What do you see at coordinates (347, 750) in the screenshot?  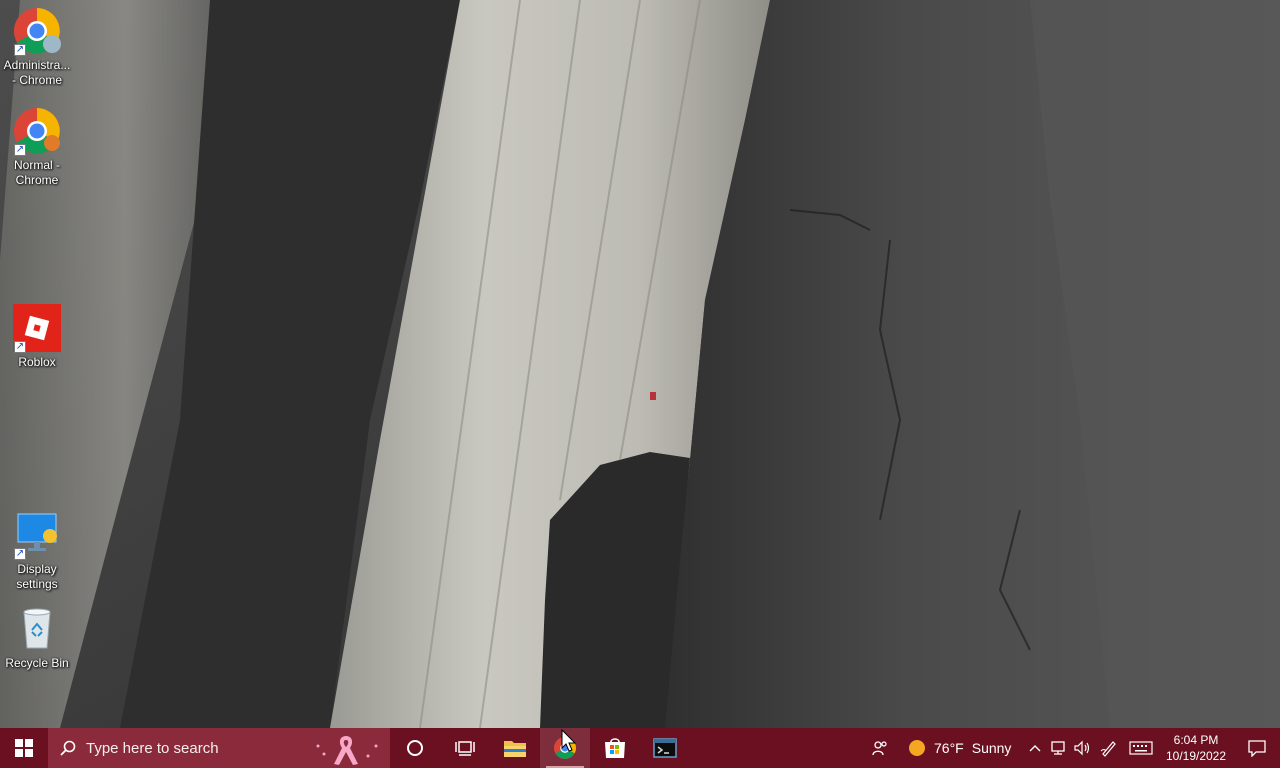 I see `pink-ribbon-icon` at bounding box center [347, 750].